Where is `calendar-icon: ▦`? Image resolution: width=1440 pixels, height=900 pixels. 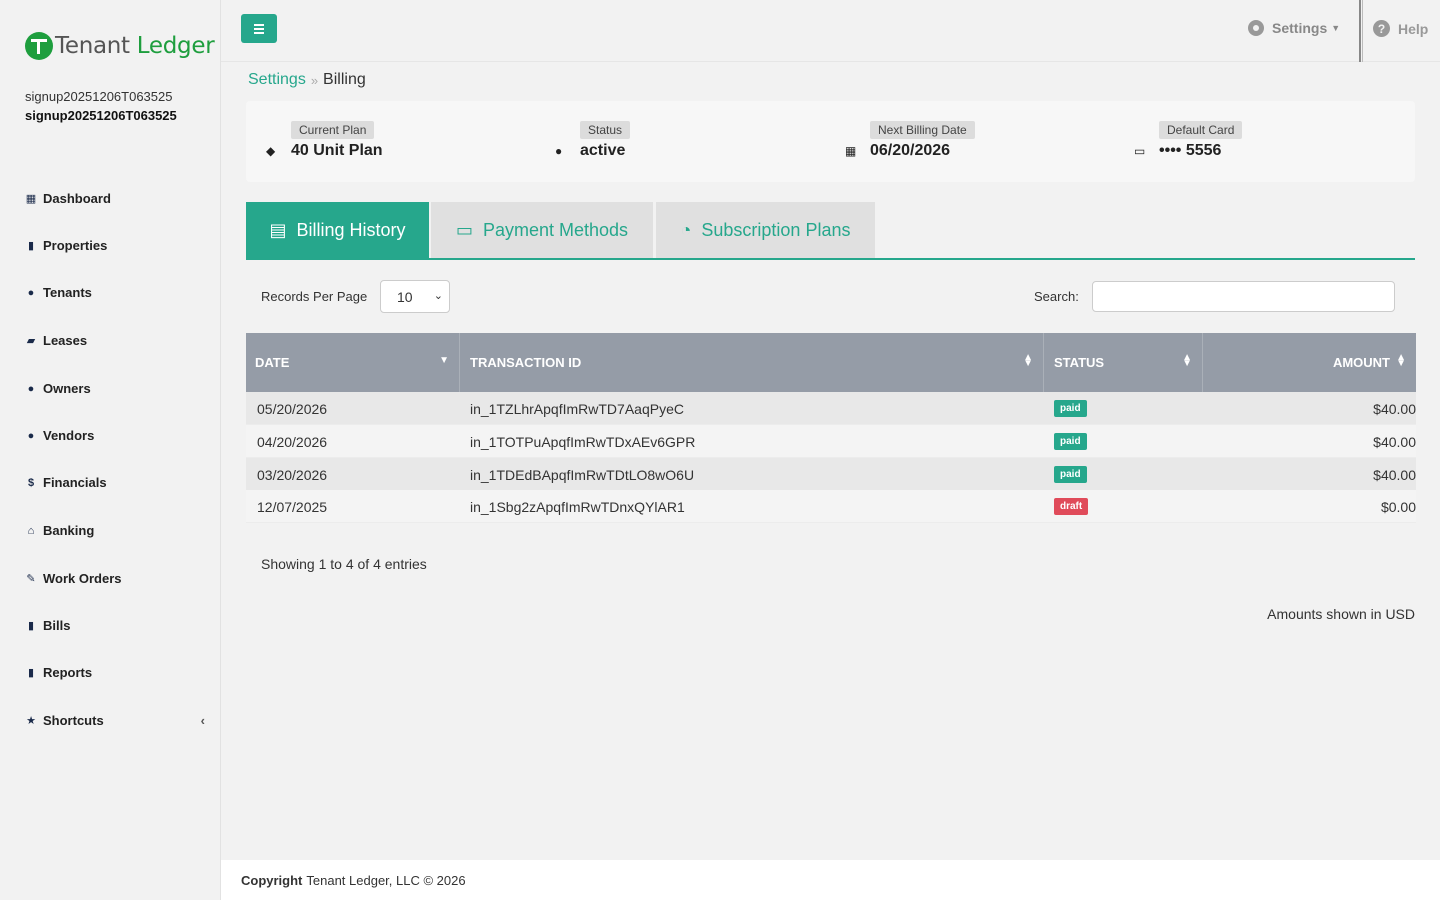 calendar-icon: ▦ is located at coordinates (851, 151).